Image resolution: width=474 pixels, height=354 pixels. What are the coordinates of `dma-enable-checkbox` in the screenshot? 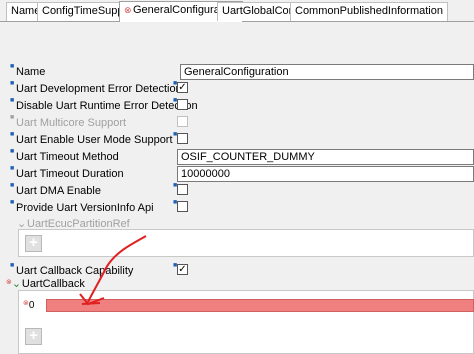 It's located at (182, 189).